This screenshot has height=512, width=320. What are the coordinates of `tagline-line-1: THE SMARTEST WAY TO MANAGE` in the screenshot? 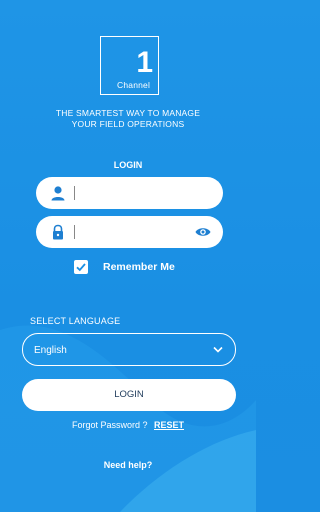 It's located at (128, 113).